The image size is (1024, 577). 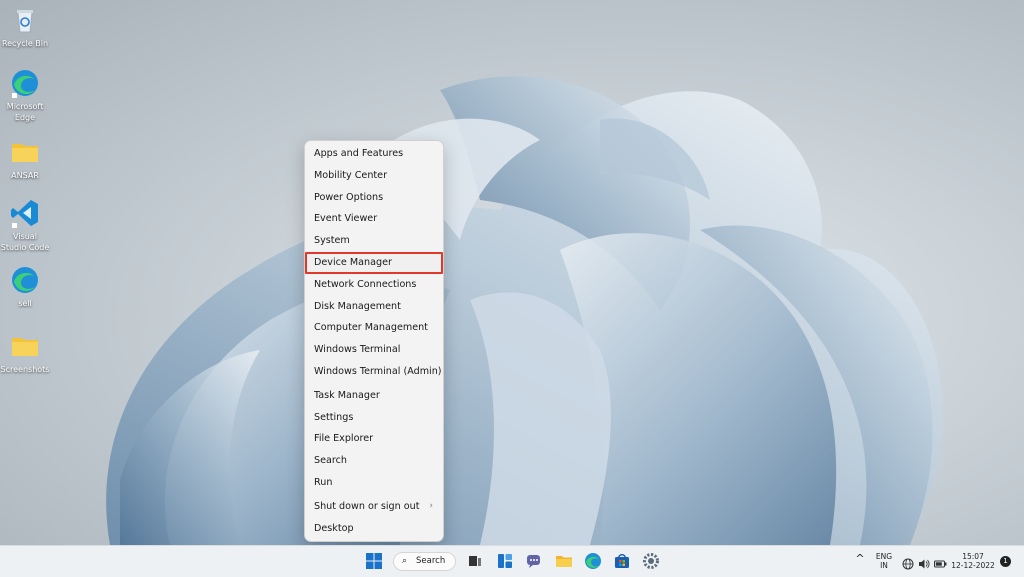 What do you see at coordinates (431, 505) in the screenshot?
I see `chevron-right-icon: ›` at bounding box center [431, 505].